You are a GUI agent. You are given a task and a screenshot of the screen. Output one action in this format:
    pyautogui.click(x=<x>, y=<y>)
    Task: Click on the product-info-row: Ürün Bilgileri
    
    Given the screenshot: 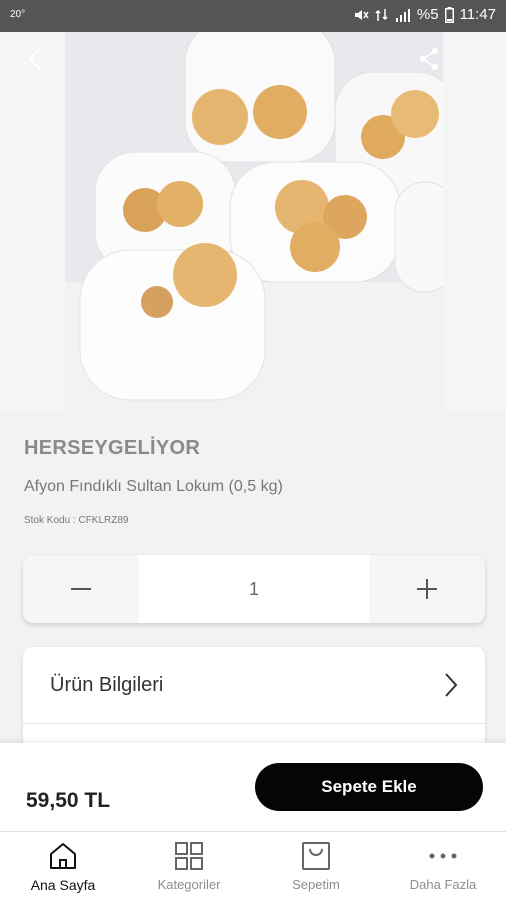 What is the action you would take?
    pyautogui.click(x=254, y=685)
    